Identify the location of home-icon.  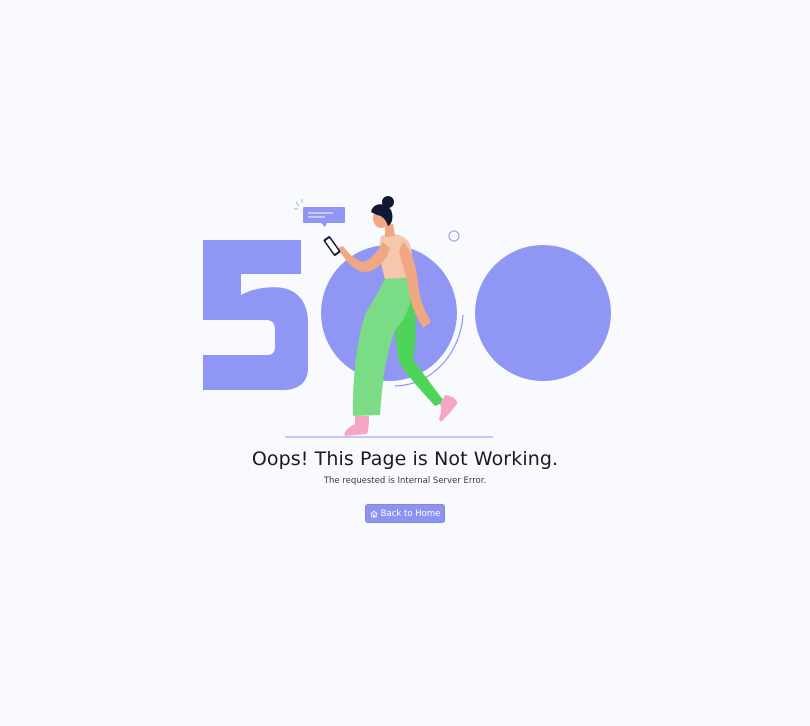
(374, 514).